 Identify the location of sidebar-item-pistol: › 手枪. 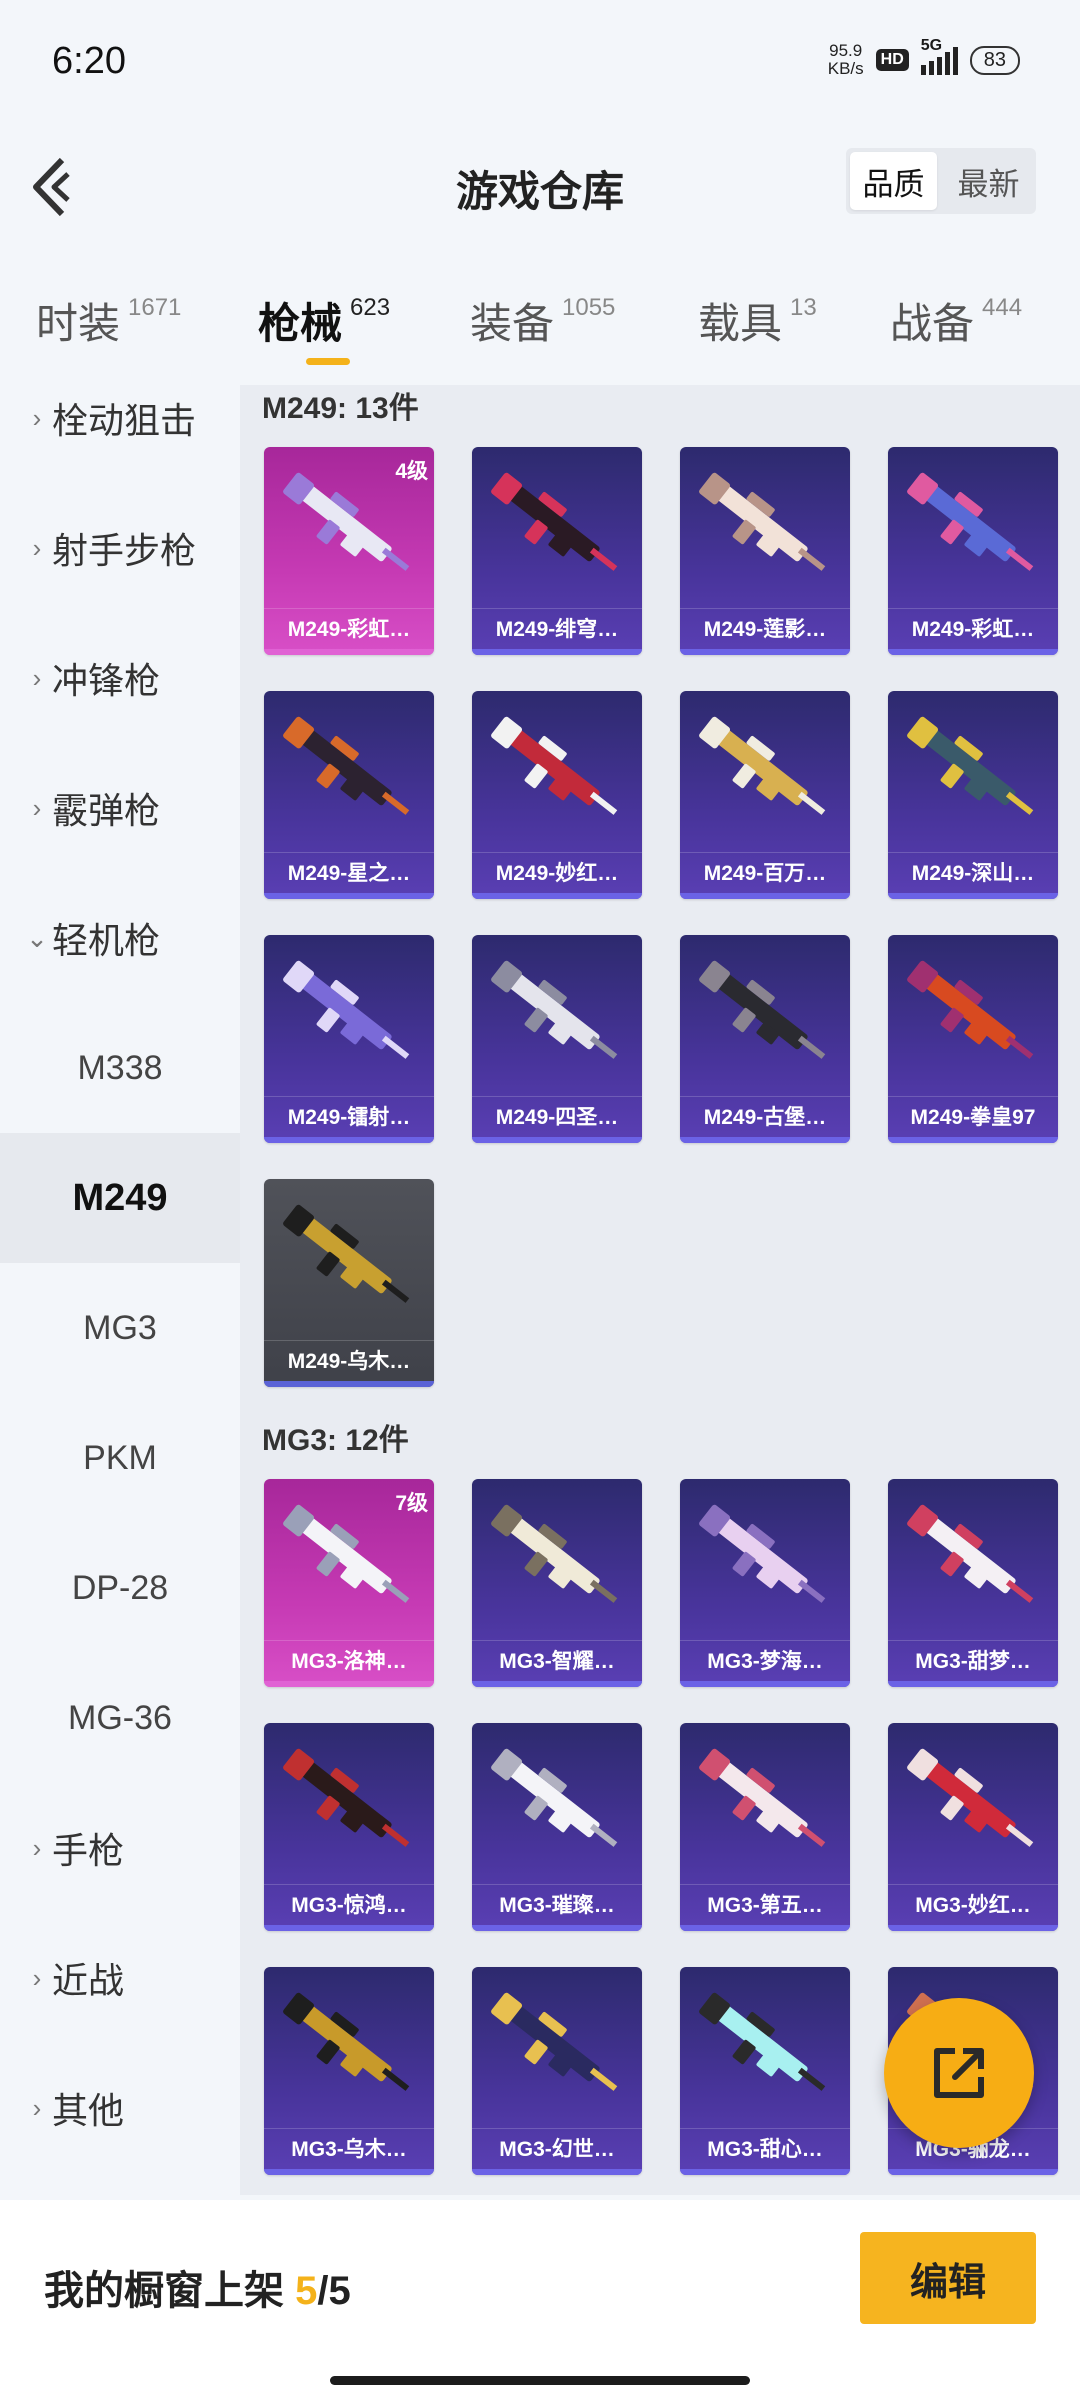
(120, 1848).